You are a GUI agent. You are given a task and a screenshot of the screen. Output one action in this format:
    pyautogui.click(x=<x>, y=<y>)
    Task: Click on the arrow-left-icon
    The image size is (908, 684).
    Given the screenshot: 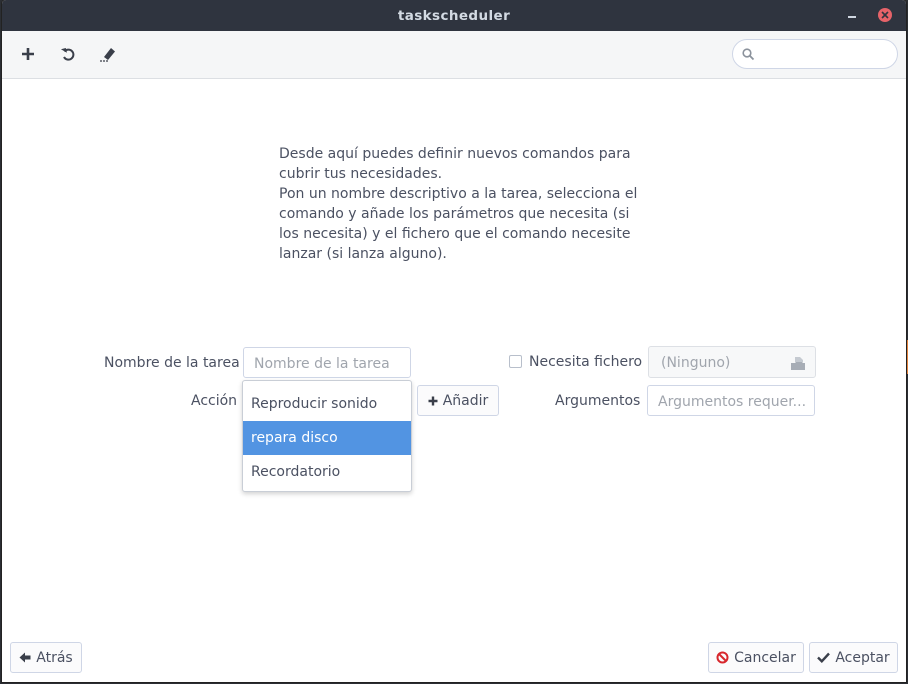 What is the action you would take?
    pyautogui.click(x=25, y=657)
    